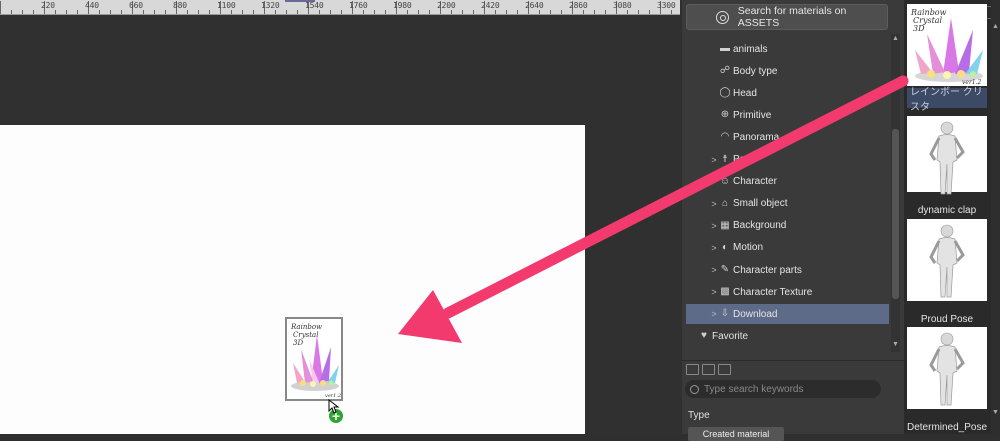 The height and width of the screenshot is (441, 1000). I want to click on ruler-label: 1540, so click(314, 5).